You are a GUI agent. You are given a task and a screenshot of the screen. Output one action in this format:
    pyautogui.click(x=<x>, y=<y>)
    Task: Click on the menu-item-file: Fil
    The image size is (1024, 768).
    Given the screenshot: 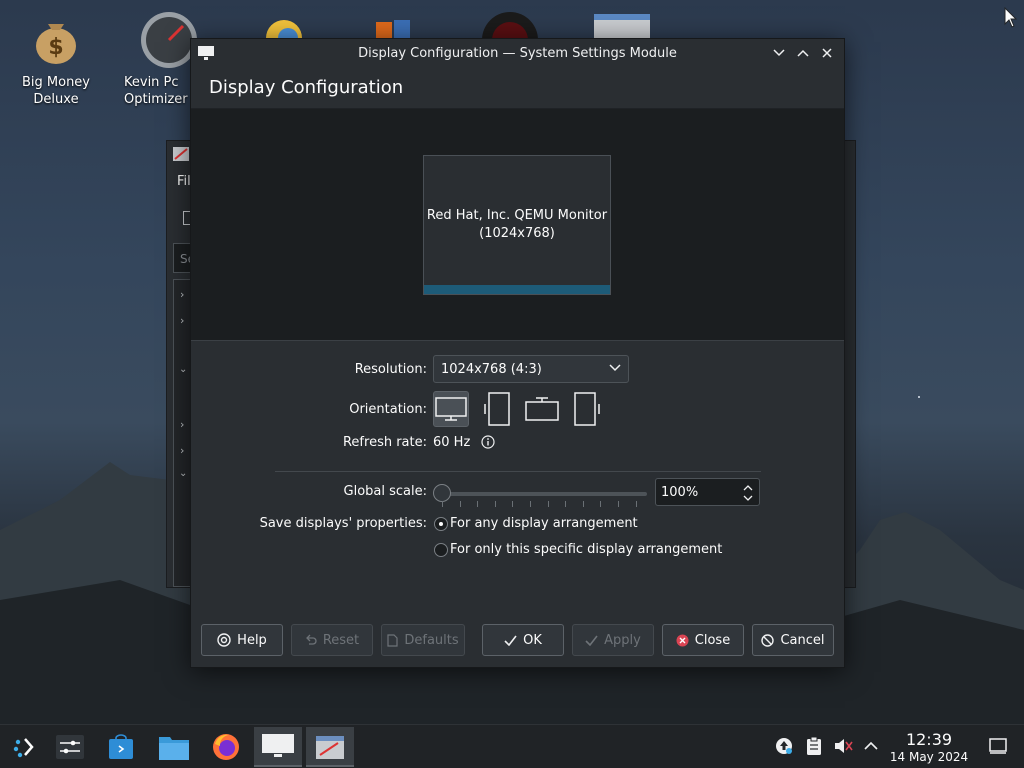 What is the action you would take?
    pyautogui.click(x=184, y=181)
    